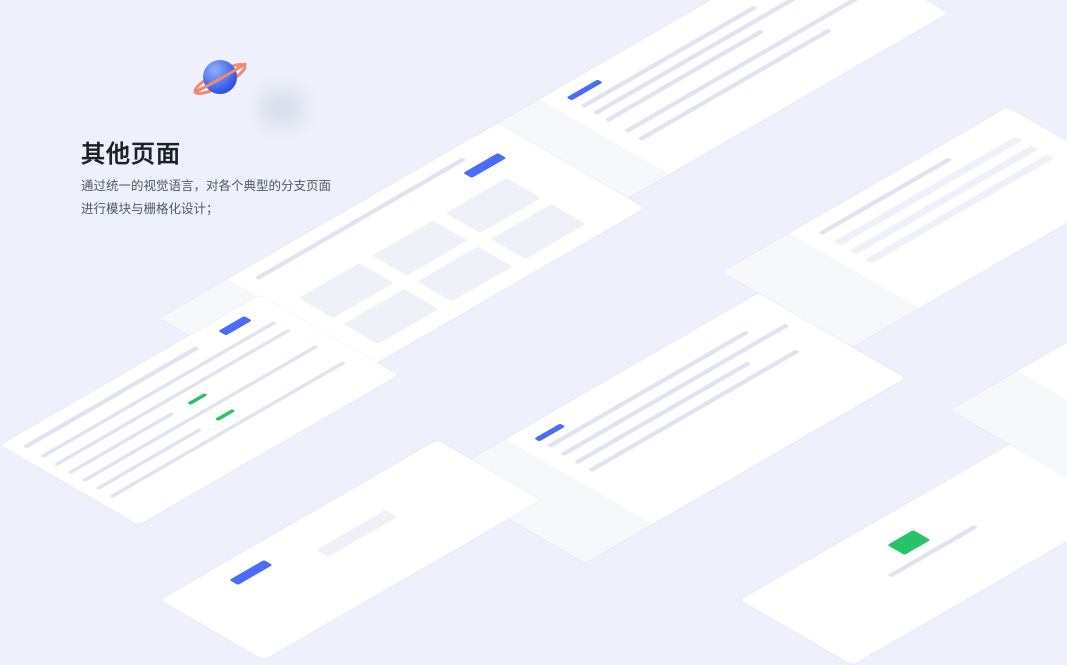 The width and height of the screenshot is (1067, 665). I want to click on page-description: 通过统一的视觉语言，对各个典型的分支页面 进行模块与栅格化设计；, so click(206, 198).